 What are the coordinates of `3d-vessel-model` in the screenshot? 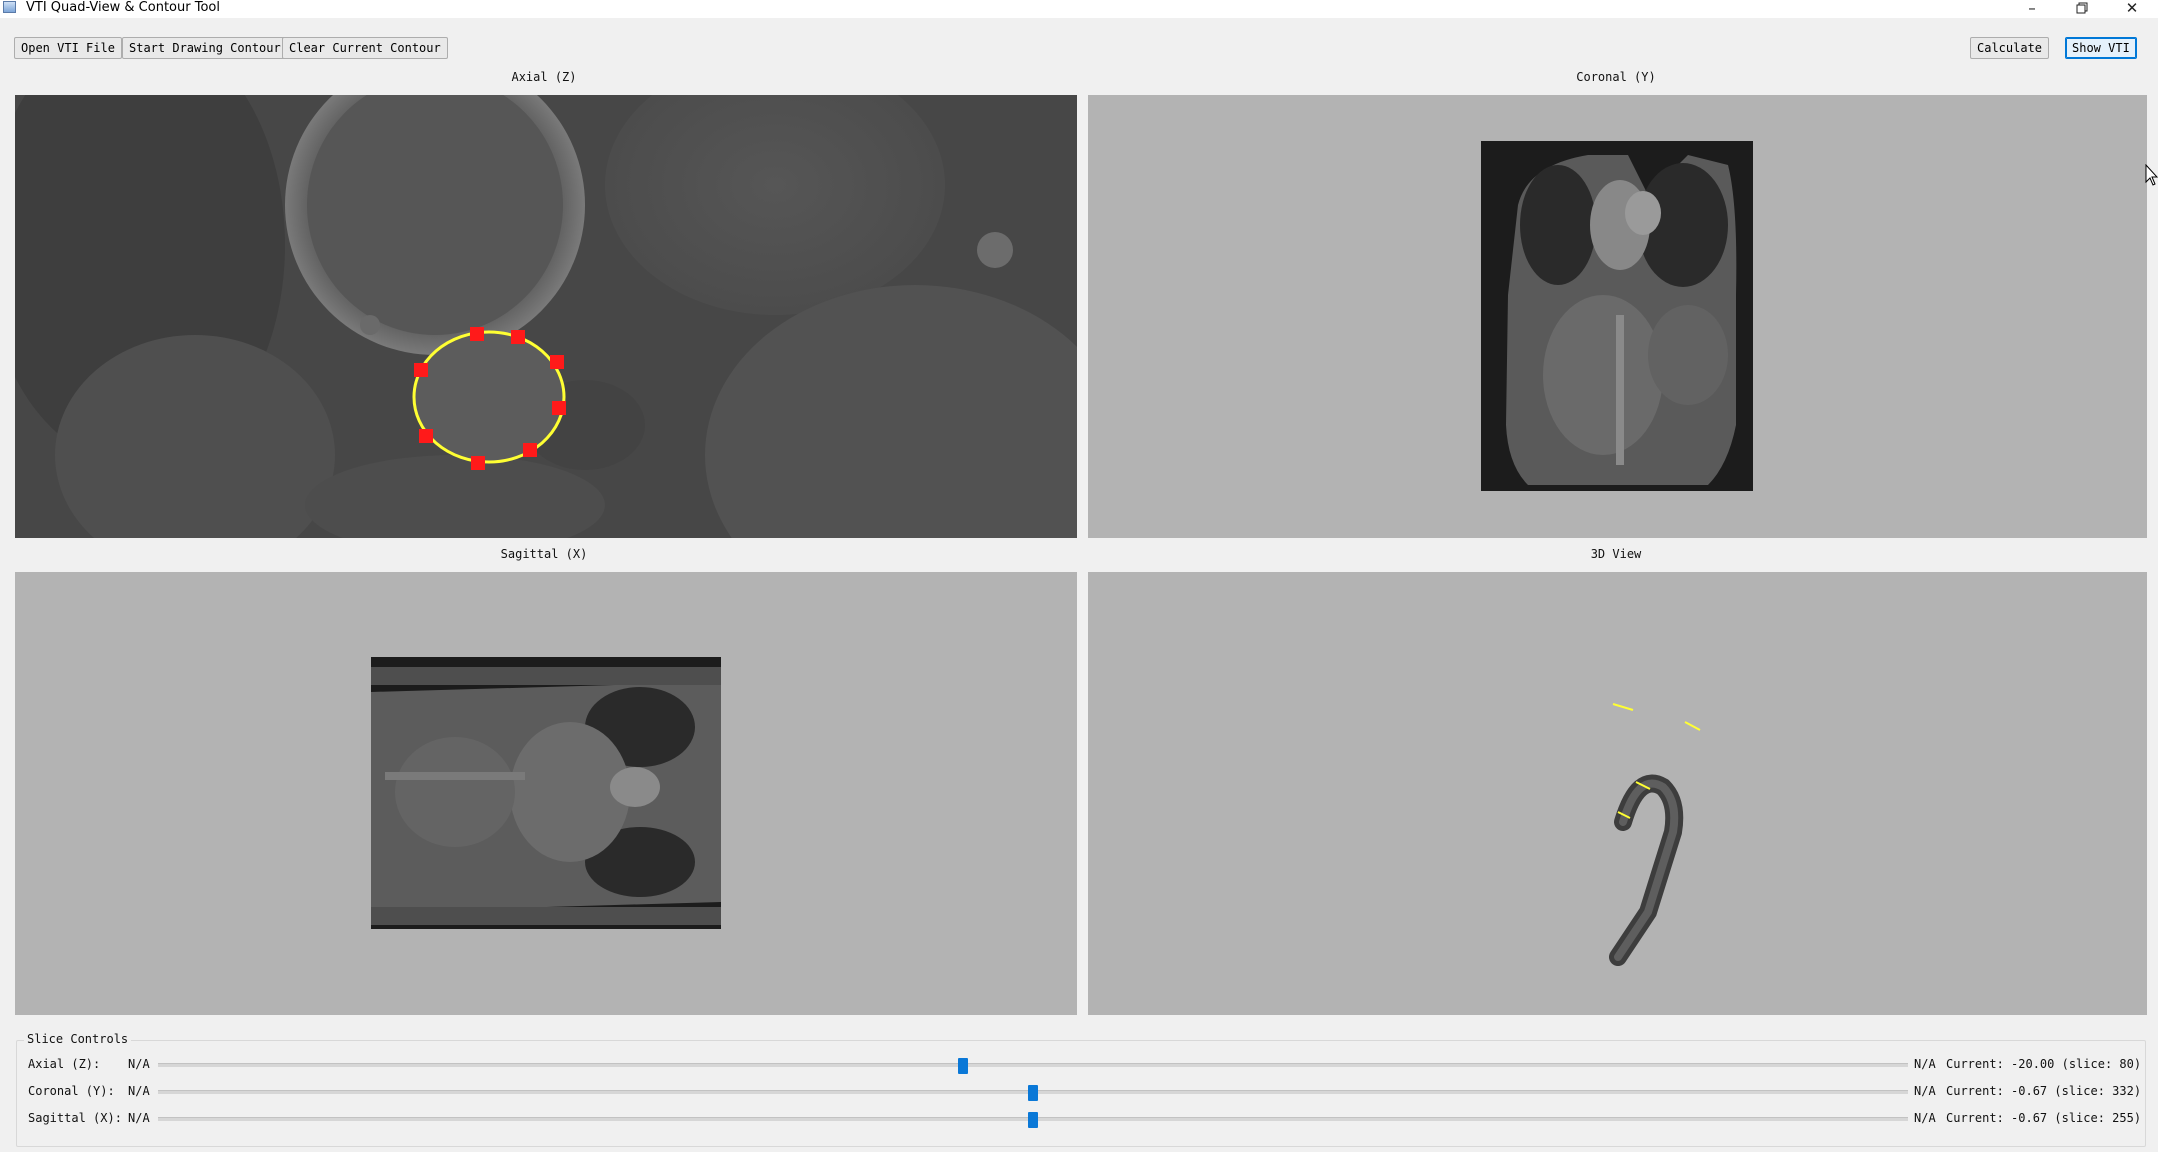 It's located at (1655, 834).